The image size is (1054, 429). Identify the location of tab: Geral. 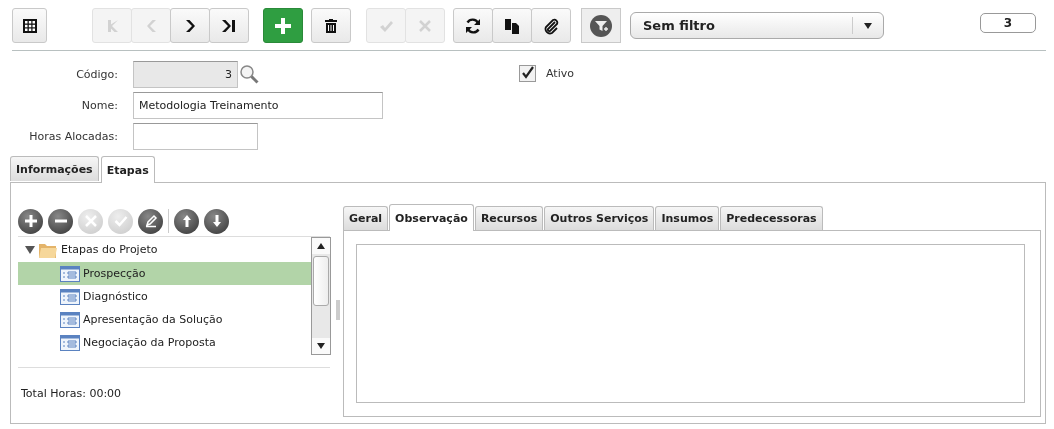
(366, 218).